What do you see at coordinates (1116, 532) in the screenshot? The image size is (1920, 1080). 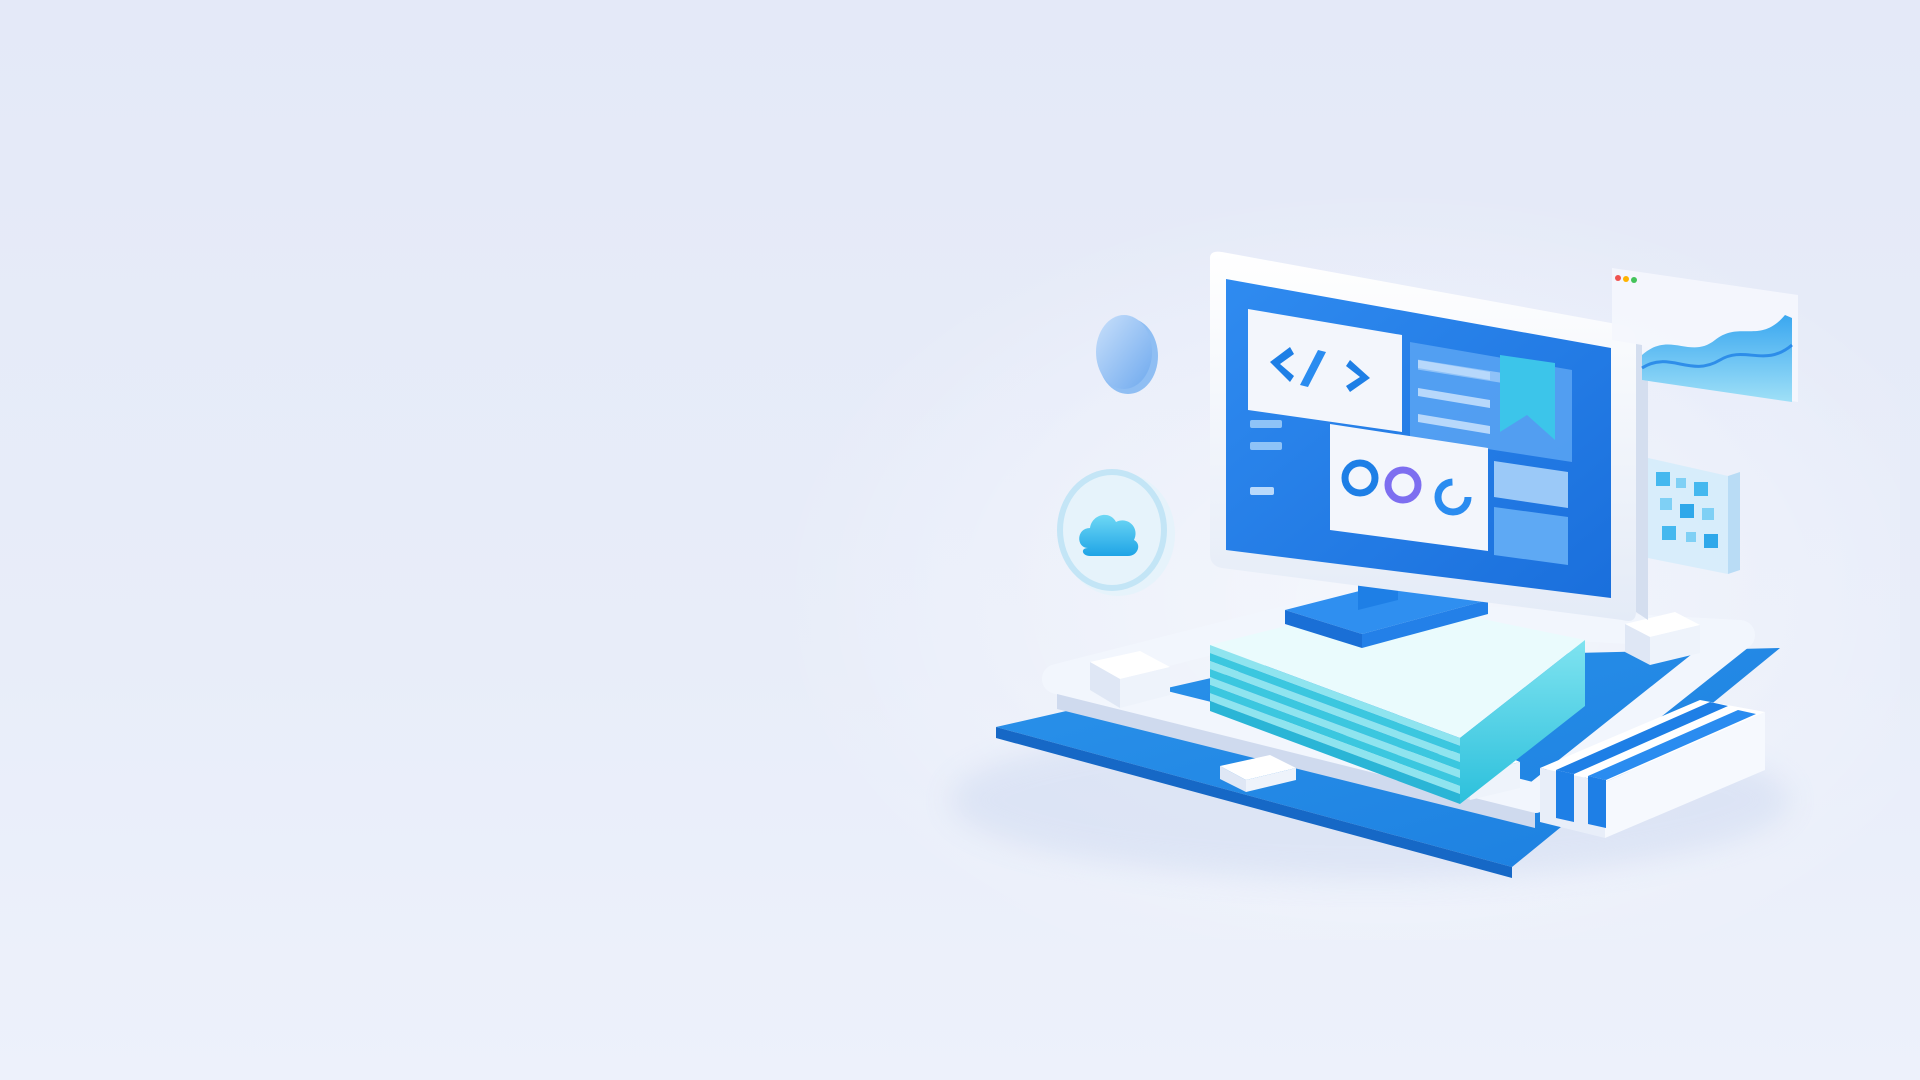 I see `cloud-badge` at bounding box center [1116, 532].